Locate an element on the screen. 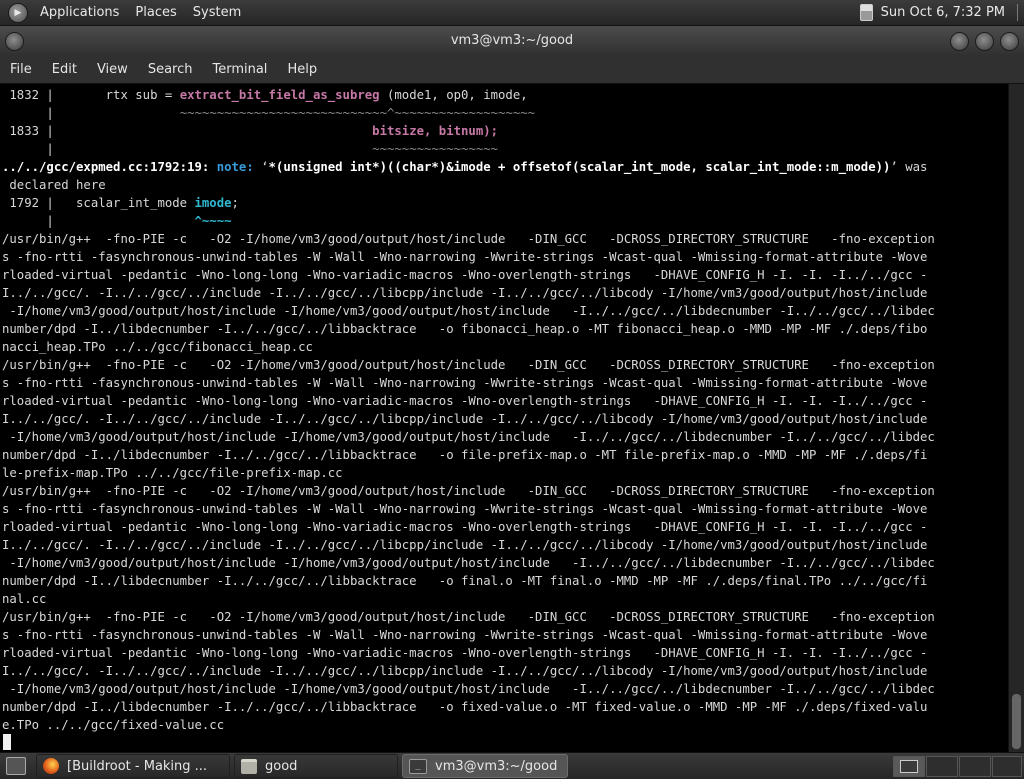 The height and width of the screenshot is (779, 1024). menu-search: Search is located at coordinates (170, 69).